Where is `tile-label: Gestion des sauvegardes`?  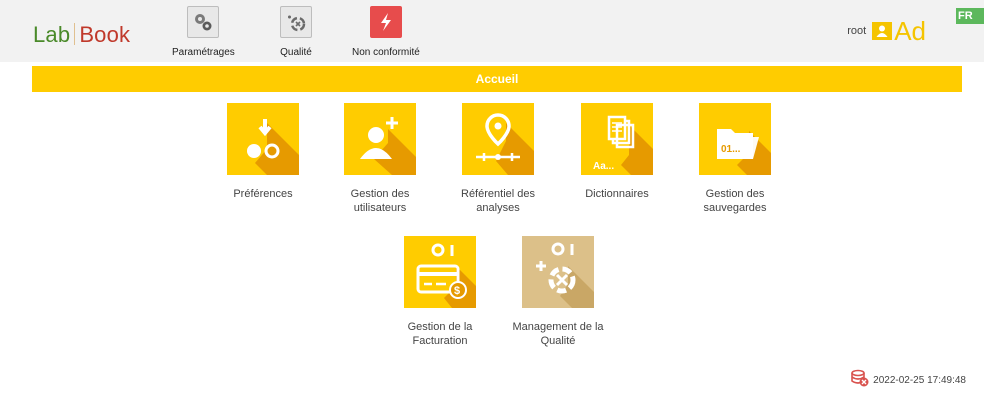
tile-label: Gestion des sauvegardes is located at coordinates (735, 201).